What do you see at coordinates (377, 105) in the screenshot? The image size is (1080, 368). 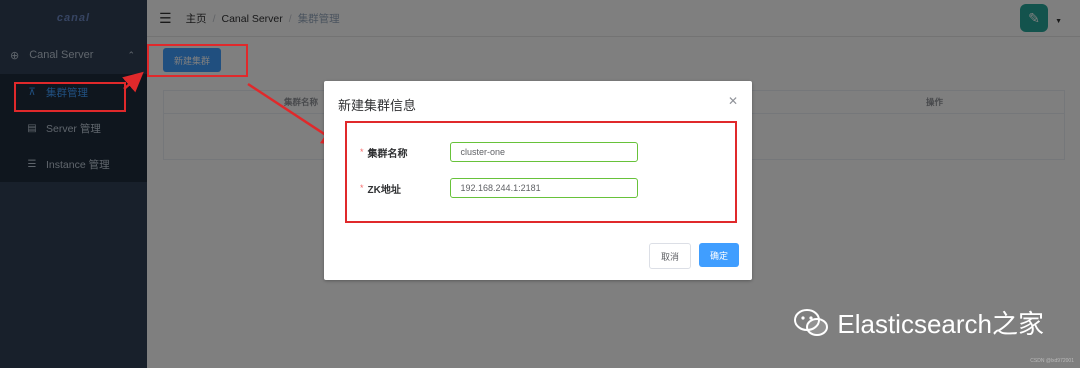 I see `dialog-title: 新建集群信息` at bounding box center [377, 105].